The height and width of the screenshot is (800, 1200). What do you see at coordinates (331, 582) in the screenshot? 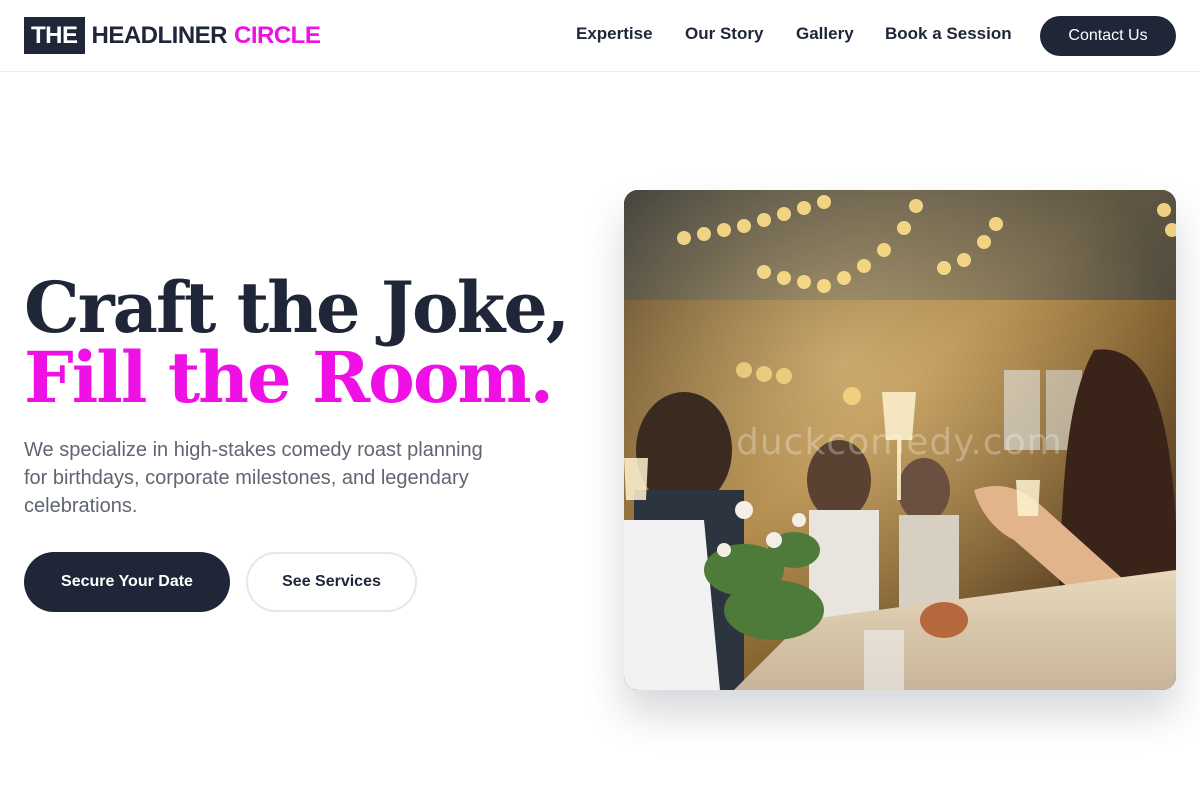
I see `see-services-button: See Services` at bounding box center [331, 582].